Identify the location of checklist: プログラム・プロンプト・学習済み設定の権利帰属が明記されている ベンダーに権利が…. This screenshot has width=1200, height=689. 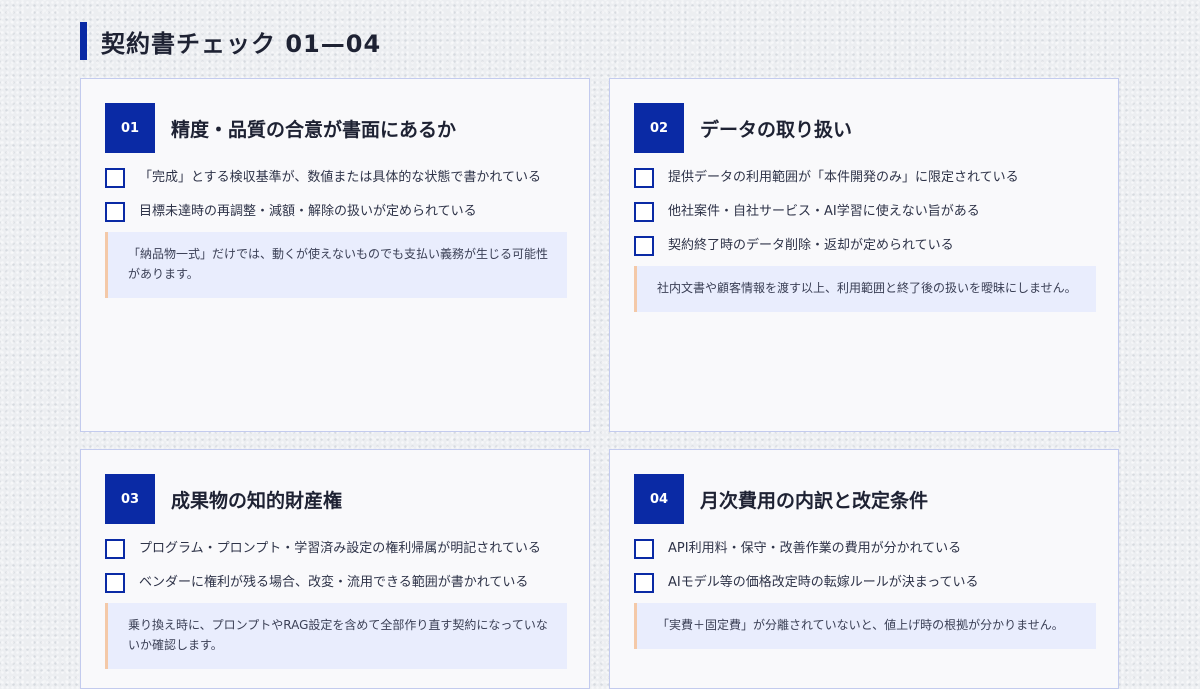
(336, 604).